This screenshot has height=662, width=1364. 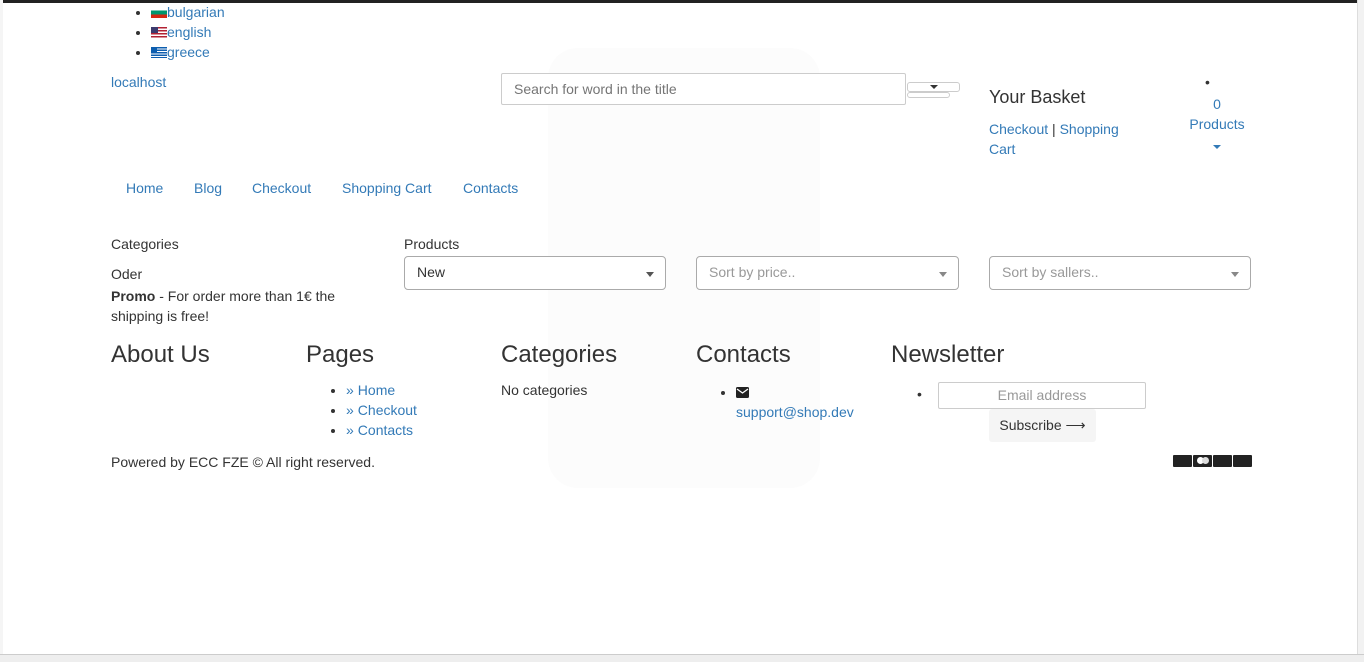 I want to click on nav-blog: Blog, so click(x=208, y=188).